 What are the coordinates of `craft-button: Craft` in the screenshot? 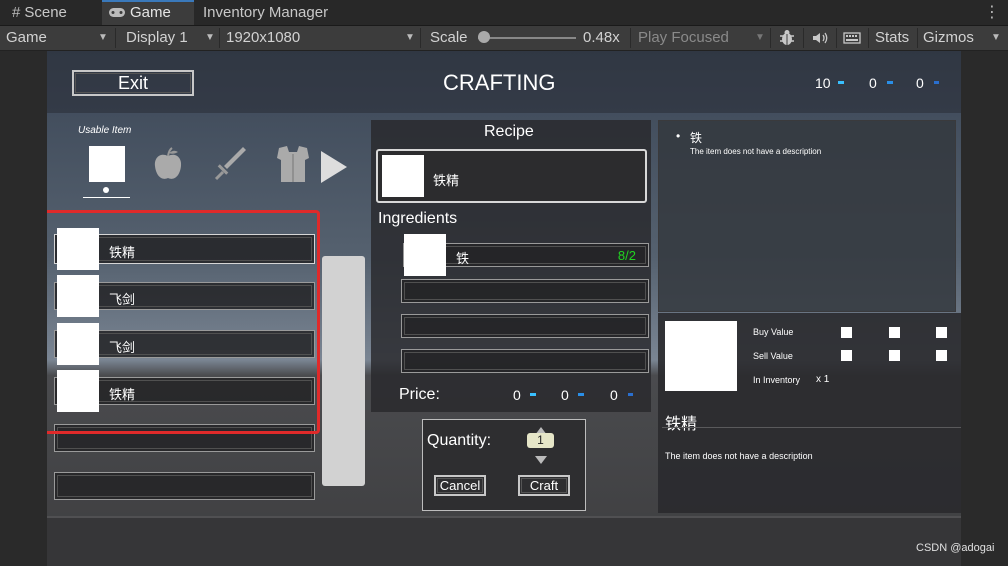 It's located at (544, 485).